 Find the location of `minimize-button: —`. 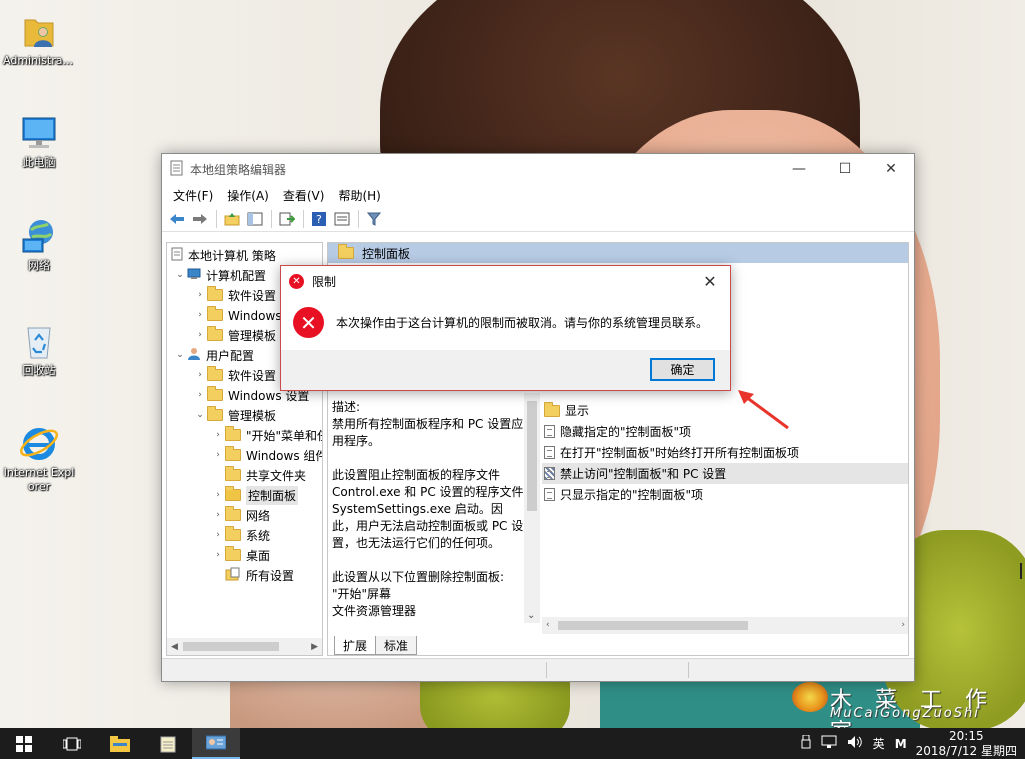

minimize-button: — is located at coordinates (799, 169).